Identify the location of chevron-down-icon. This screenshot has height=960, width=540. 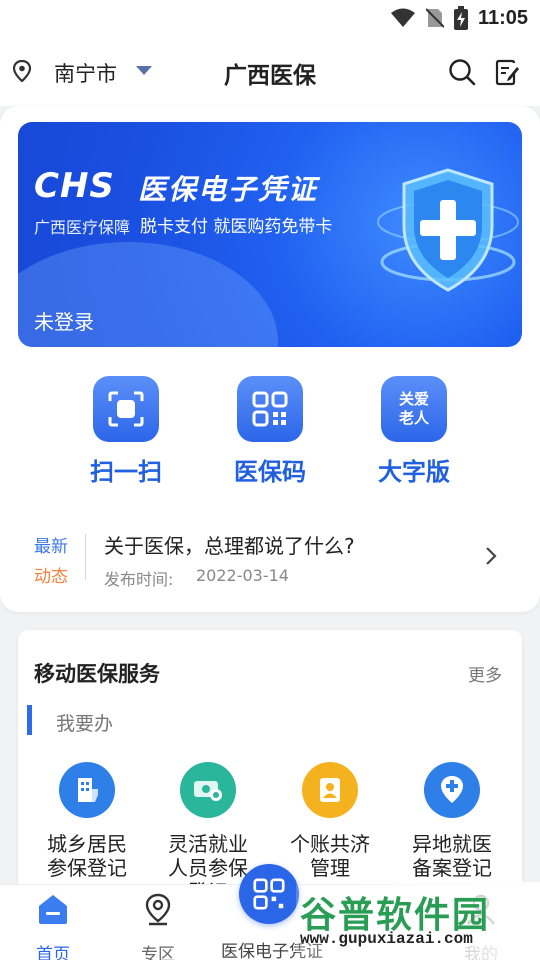
(144, 70).